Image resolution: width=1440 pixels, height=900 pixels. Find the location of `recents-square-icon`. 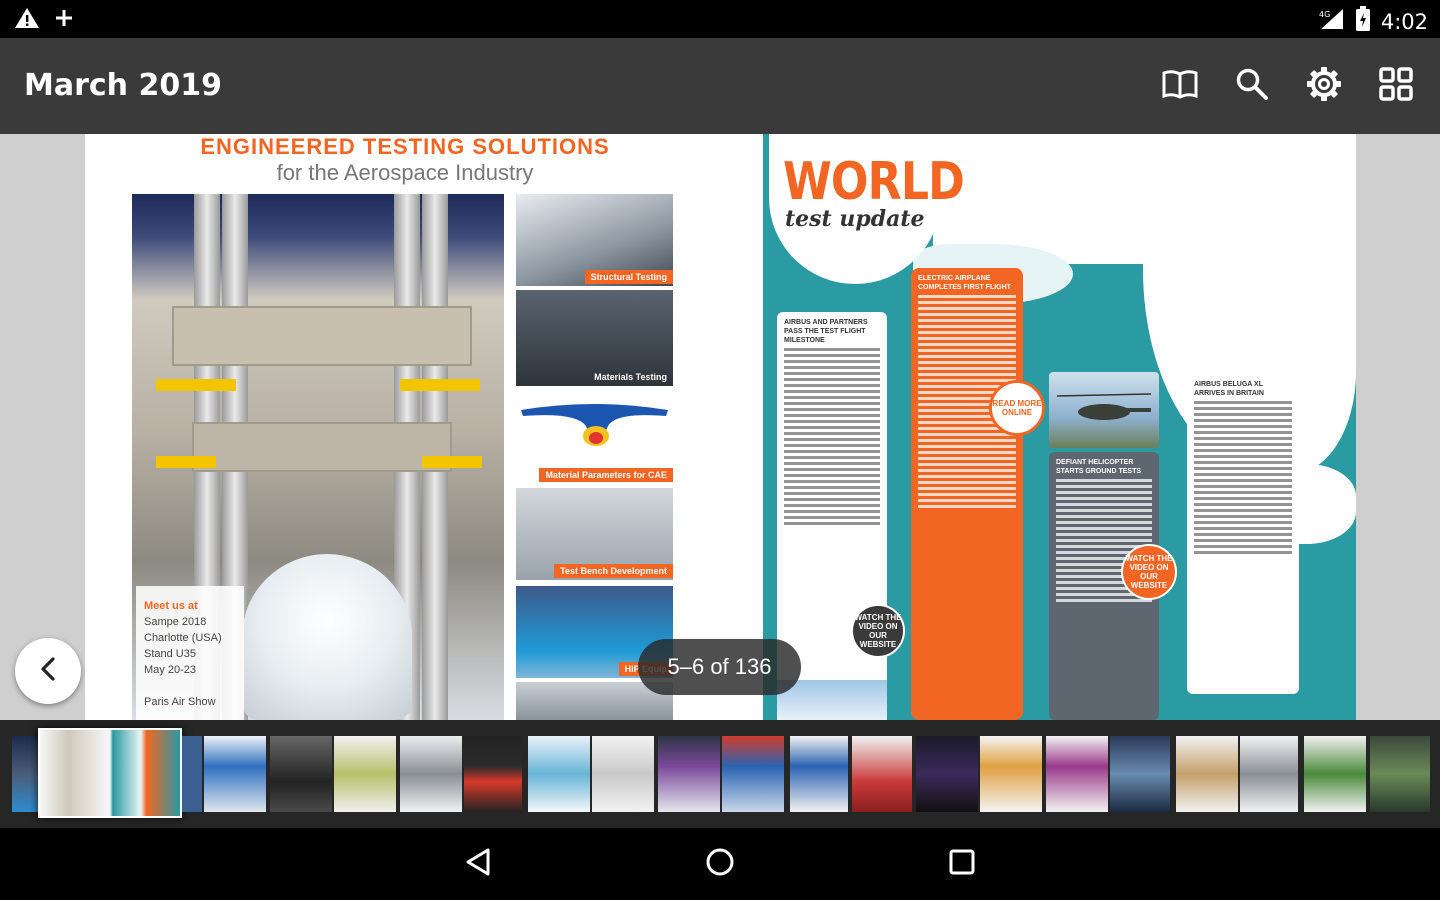

recents-square-icon is located at coordinates (962, 864).